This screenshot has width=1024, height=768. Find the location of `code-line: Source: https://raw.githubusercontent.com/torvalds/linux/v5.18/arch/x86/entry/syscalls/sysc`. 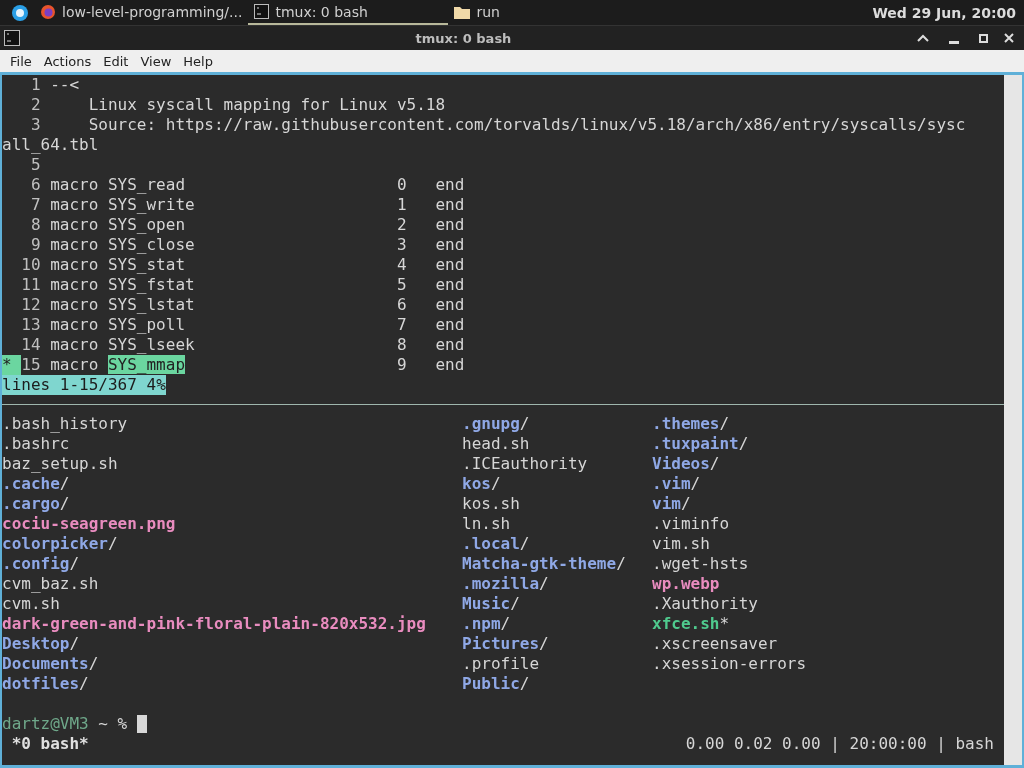

code-line: Source: https://raw.githubusercontent.com/torvalds/linux/v5.18/arch/x86/entry/syscalls/sysc is located at coordinates (526, 124).